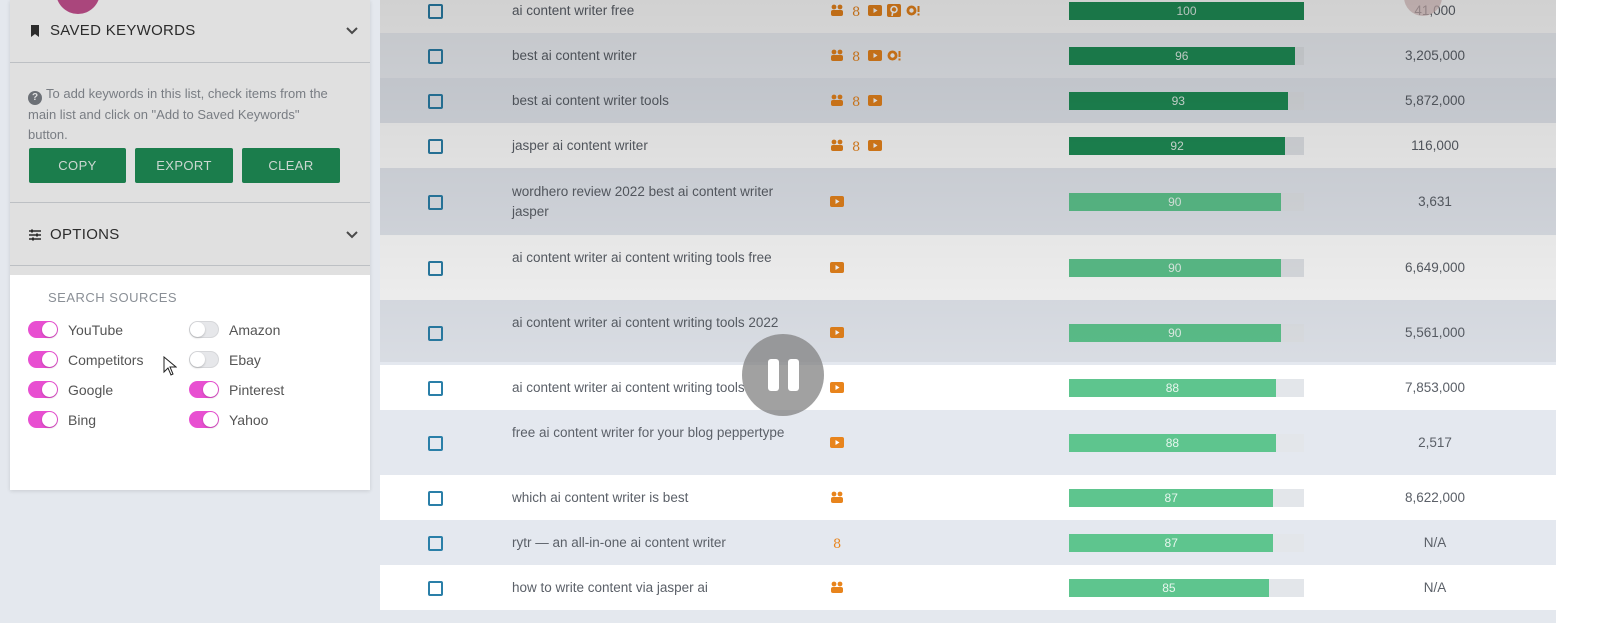  What do you see at coordinates (913, 10) in the screenshot?
I see `yahoo-icon` at bounding box center [913, 10].